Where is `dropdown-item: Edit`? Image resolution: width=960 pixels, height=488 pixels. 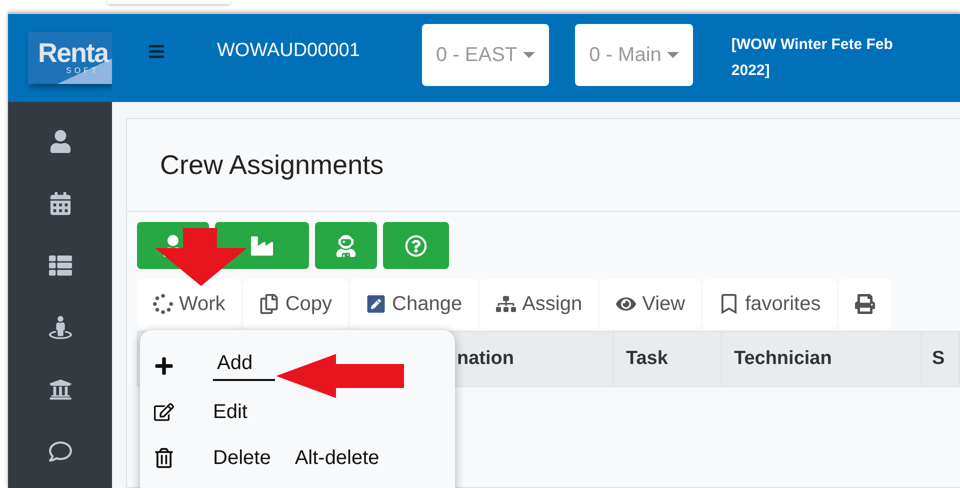 dropdown-item: Edit is located at coordinates (297, 412).